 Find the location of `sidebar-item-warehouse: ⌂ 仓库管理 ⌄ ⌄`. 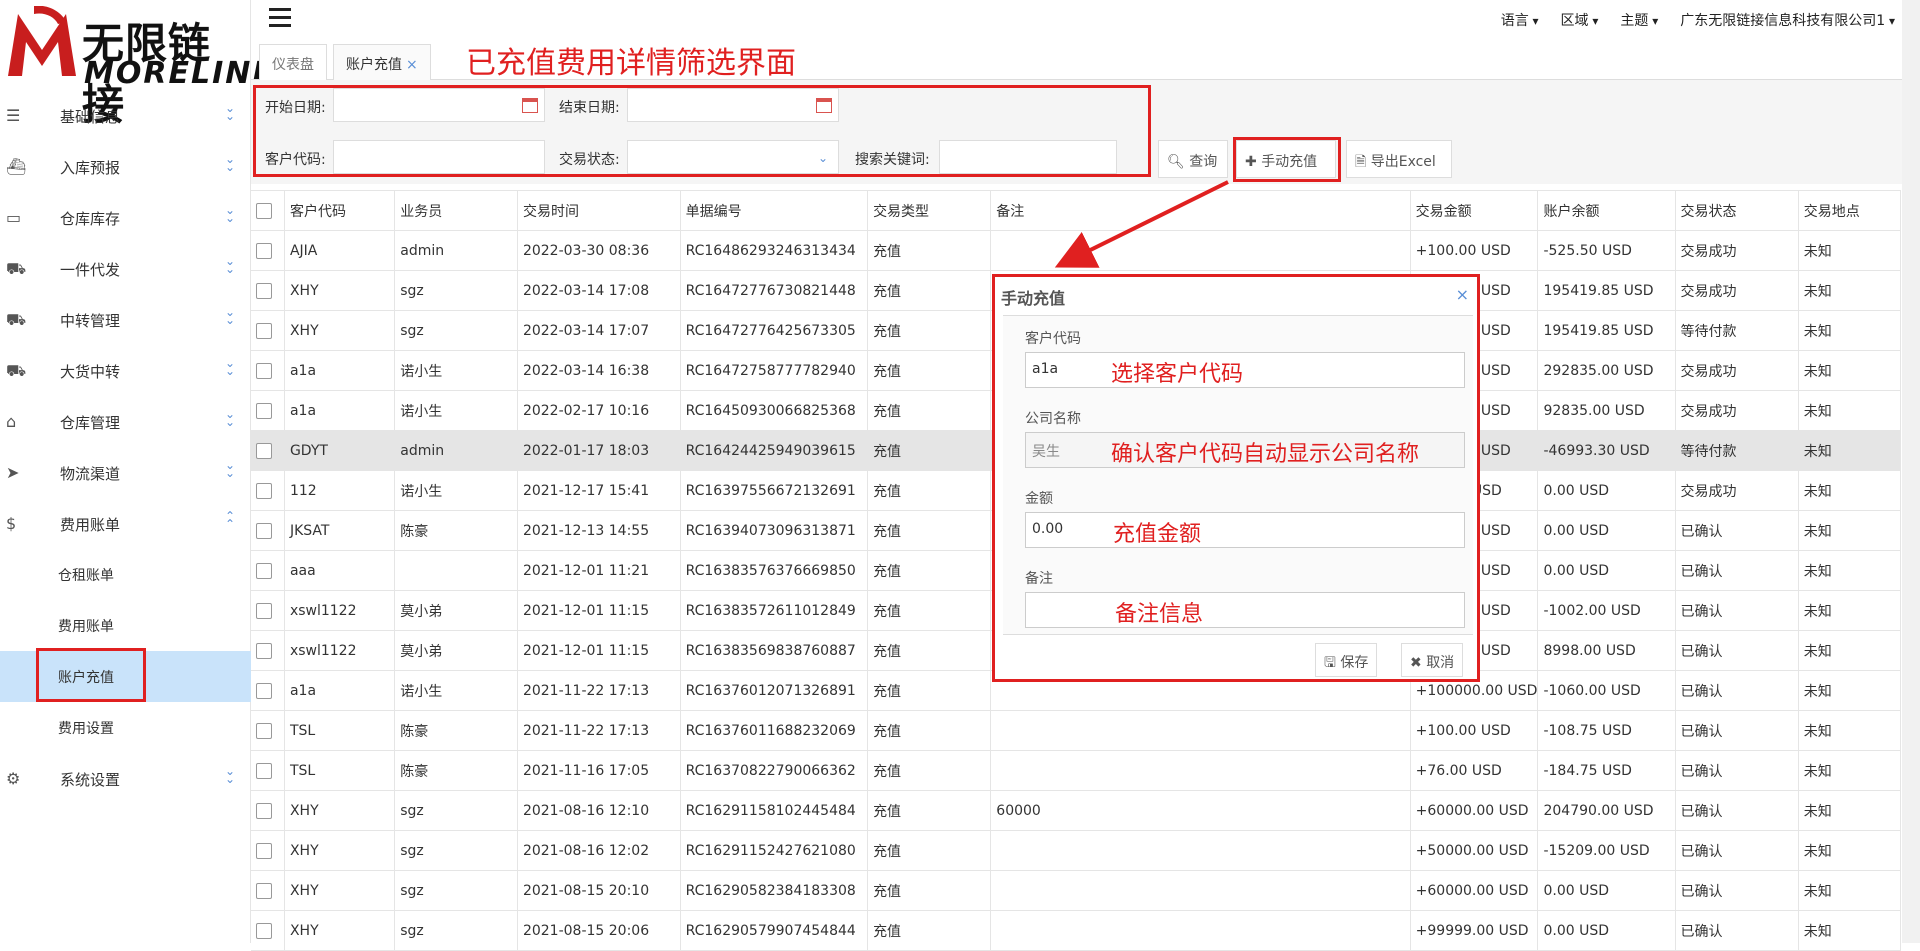

sidebar-item-warehouse: ⌂ 仓库管理 ⌄ ⌄ is located at coordinates (125, 421).